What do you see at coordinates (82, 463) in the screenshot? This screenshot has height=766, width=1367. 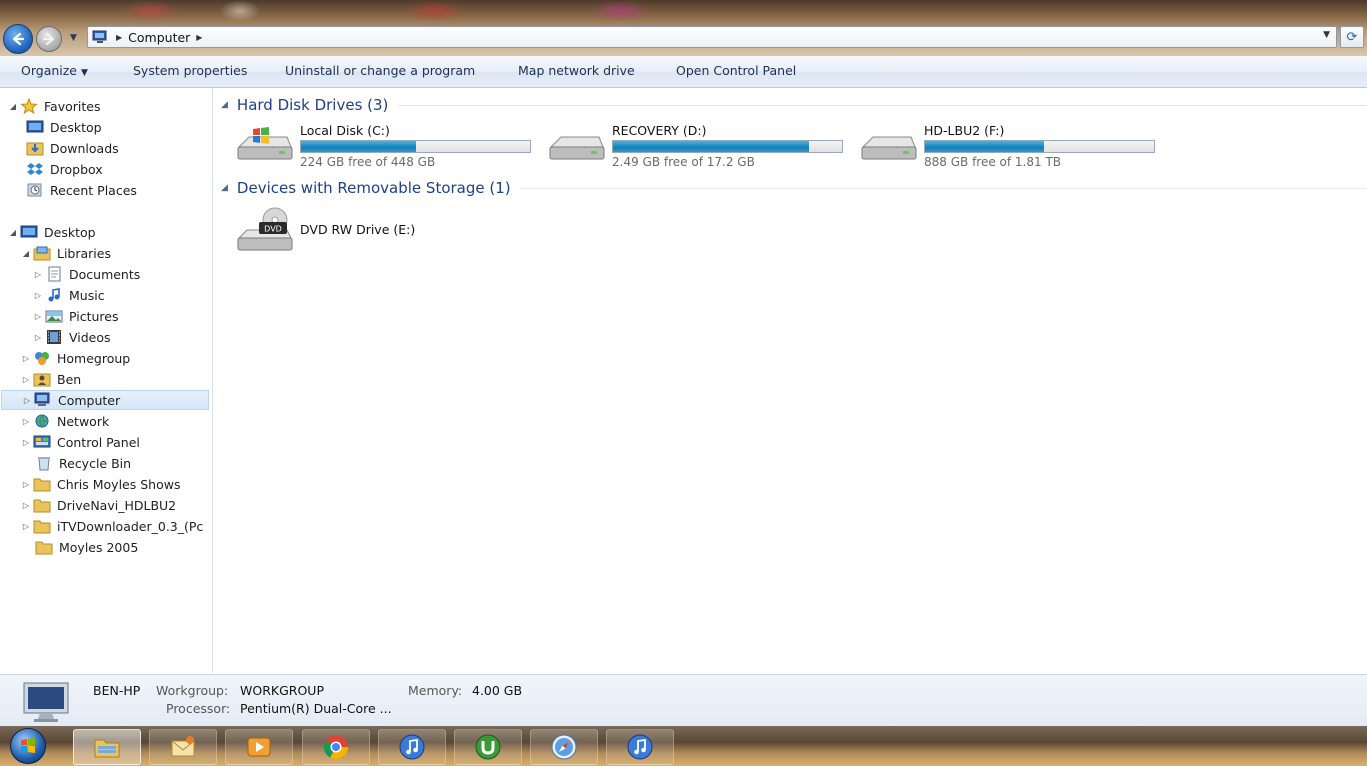 I see `tree-recycle-bin: Recycle Bin` at bounding box center [82, 463].